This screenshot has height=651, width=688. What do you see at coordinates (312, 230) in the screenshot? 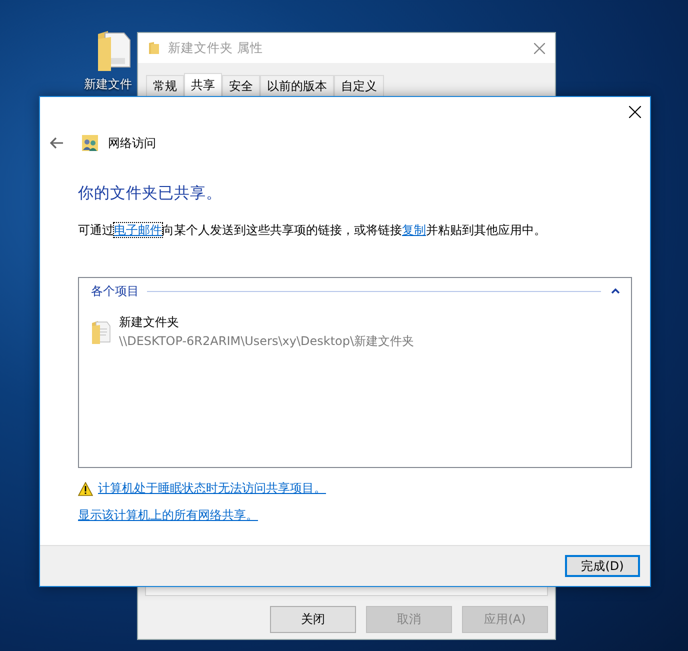
I see `share-message: 可通过电子邮件向某个人发送到这些共享项的链接，或将链接复制并粘贴到其他应用中。` at bounding box center [312, 230].